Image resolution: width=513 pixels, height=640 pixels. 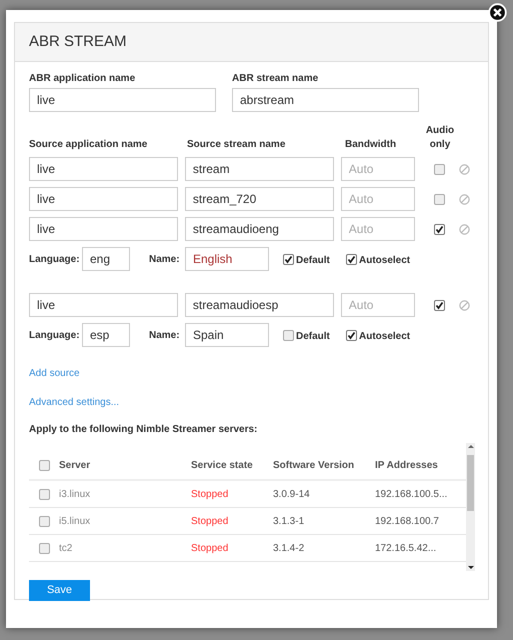 What do you see at coordinates (227, 259) in the screenshot?
I see `track-name-field: English` at bounding box center [227, 259].